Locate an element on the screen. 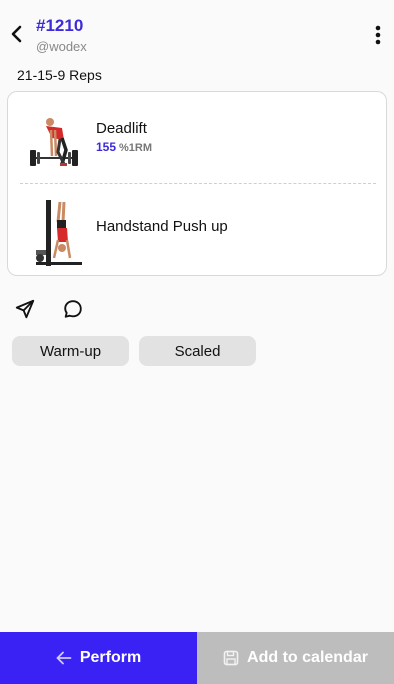  add-to-calendar-label: Add to calendar is located at coordinates (307, 657).